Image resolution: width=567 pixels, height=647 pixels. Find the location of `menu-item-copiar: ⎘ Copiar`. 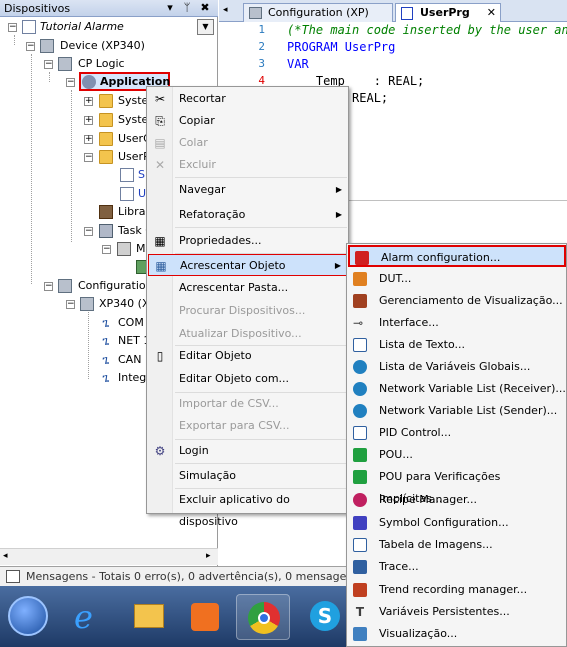

menu-item-copiar: ⎘ Copiar is located at coordinates (248, 121).